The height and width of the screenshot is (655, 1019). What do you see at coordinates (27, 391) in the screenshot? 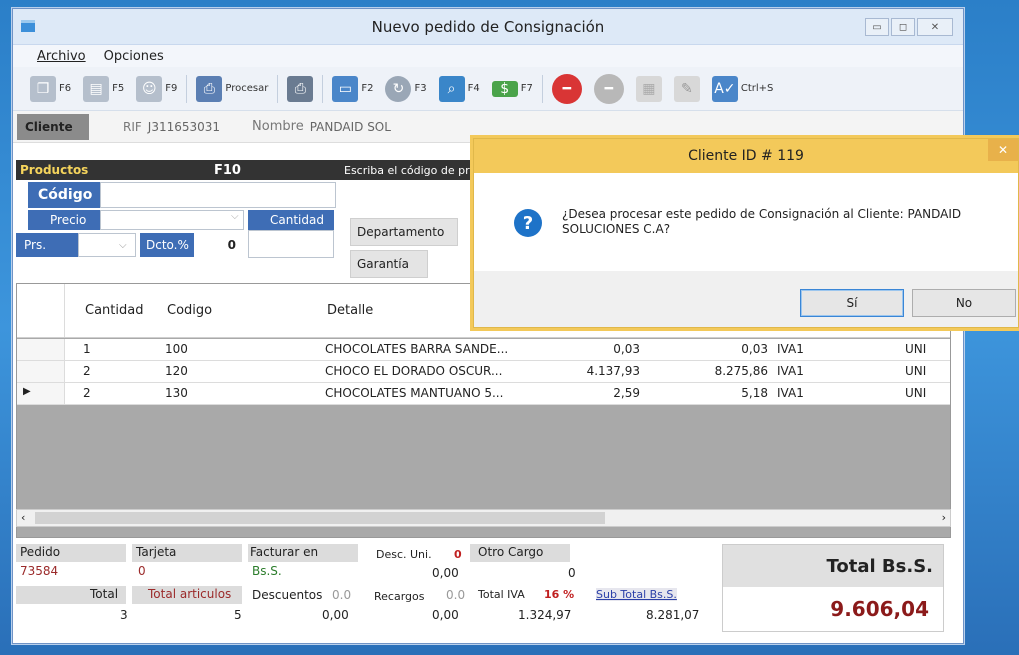
I see `row-pointer-icon: ▶` at bounding box center [27, 391].